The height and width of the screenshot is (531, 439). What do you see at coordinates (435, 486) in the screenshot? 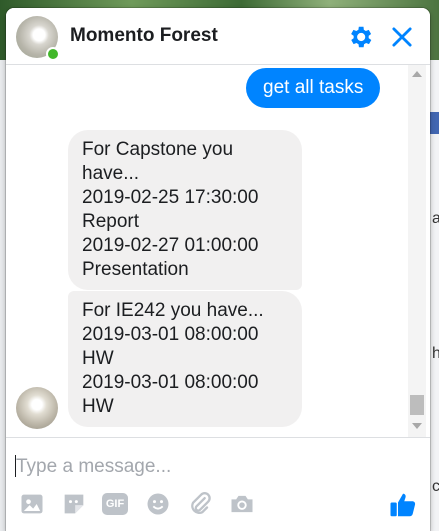
I see `background-text-fragment: c` at bounding box center [435, 486].